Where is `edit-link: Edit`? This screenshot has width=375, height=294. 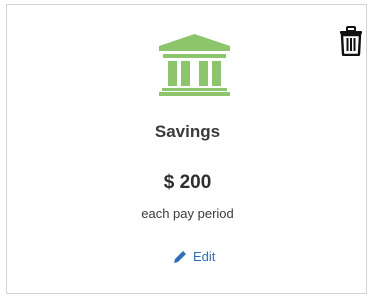
edit-link: Edit is located at coordinates (194, 256).